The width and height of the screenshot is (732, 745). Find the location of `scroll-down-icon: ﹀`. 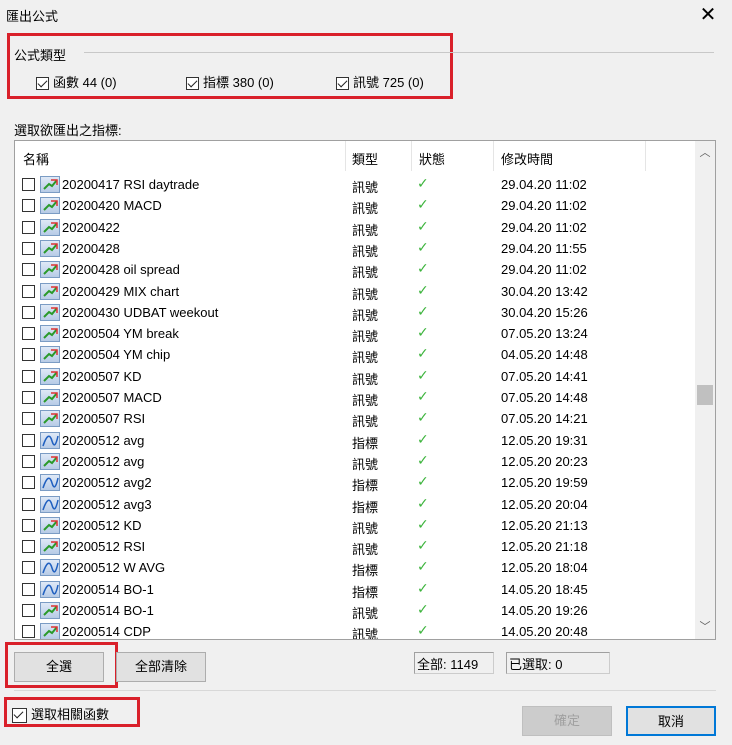

scroll-down-icon: ﹀ is located at coordinates (705, 627).